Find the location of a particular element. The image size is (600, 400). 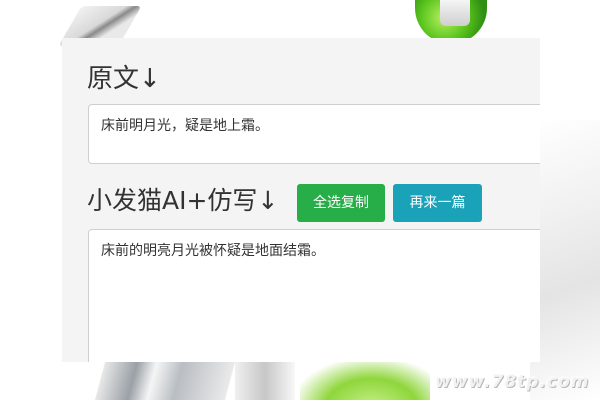

original-heading: 原文↓ is located at coordinates (124, 79).